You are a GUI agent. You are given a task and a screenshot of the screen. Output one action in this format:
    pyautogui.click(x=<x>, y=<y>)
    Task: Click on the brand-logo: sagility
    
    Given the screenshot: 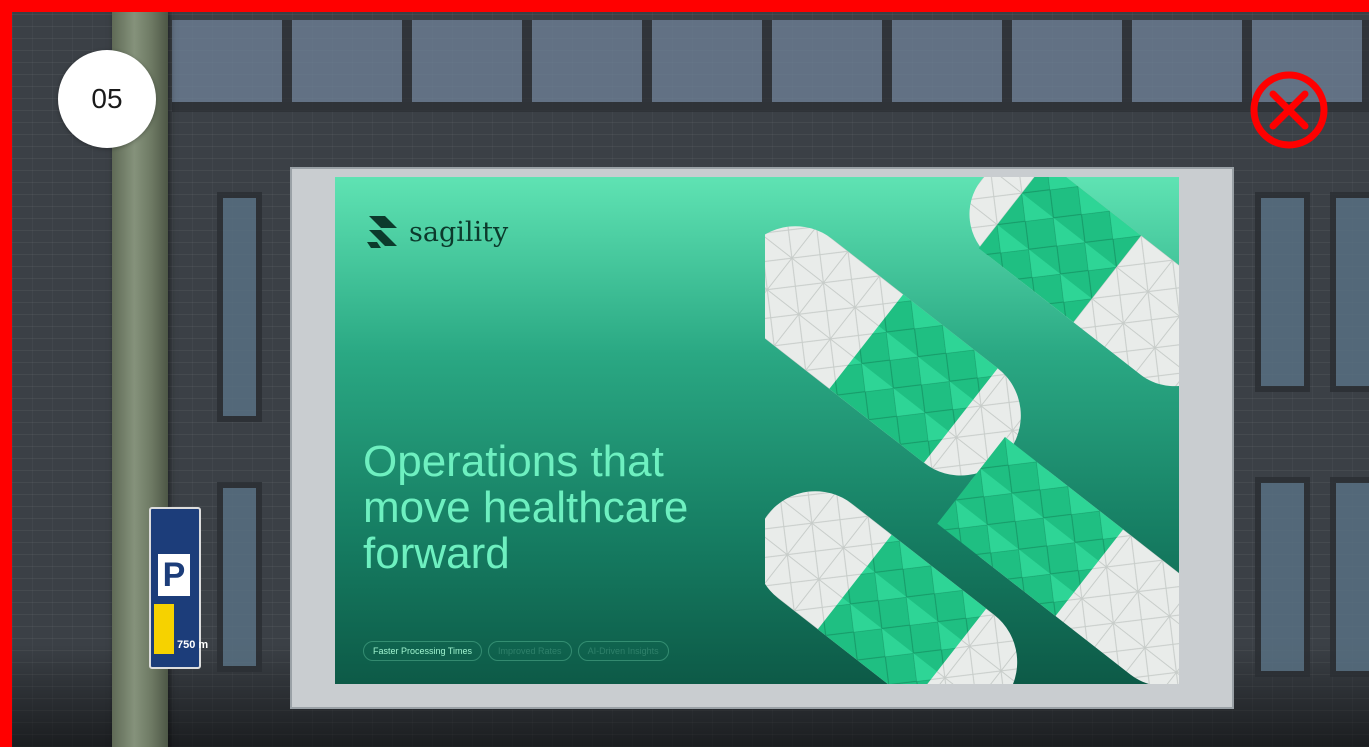 What is the action you would take?
    pyautogui.click(x=435, y=232)
    